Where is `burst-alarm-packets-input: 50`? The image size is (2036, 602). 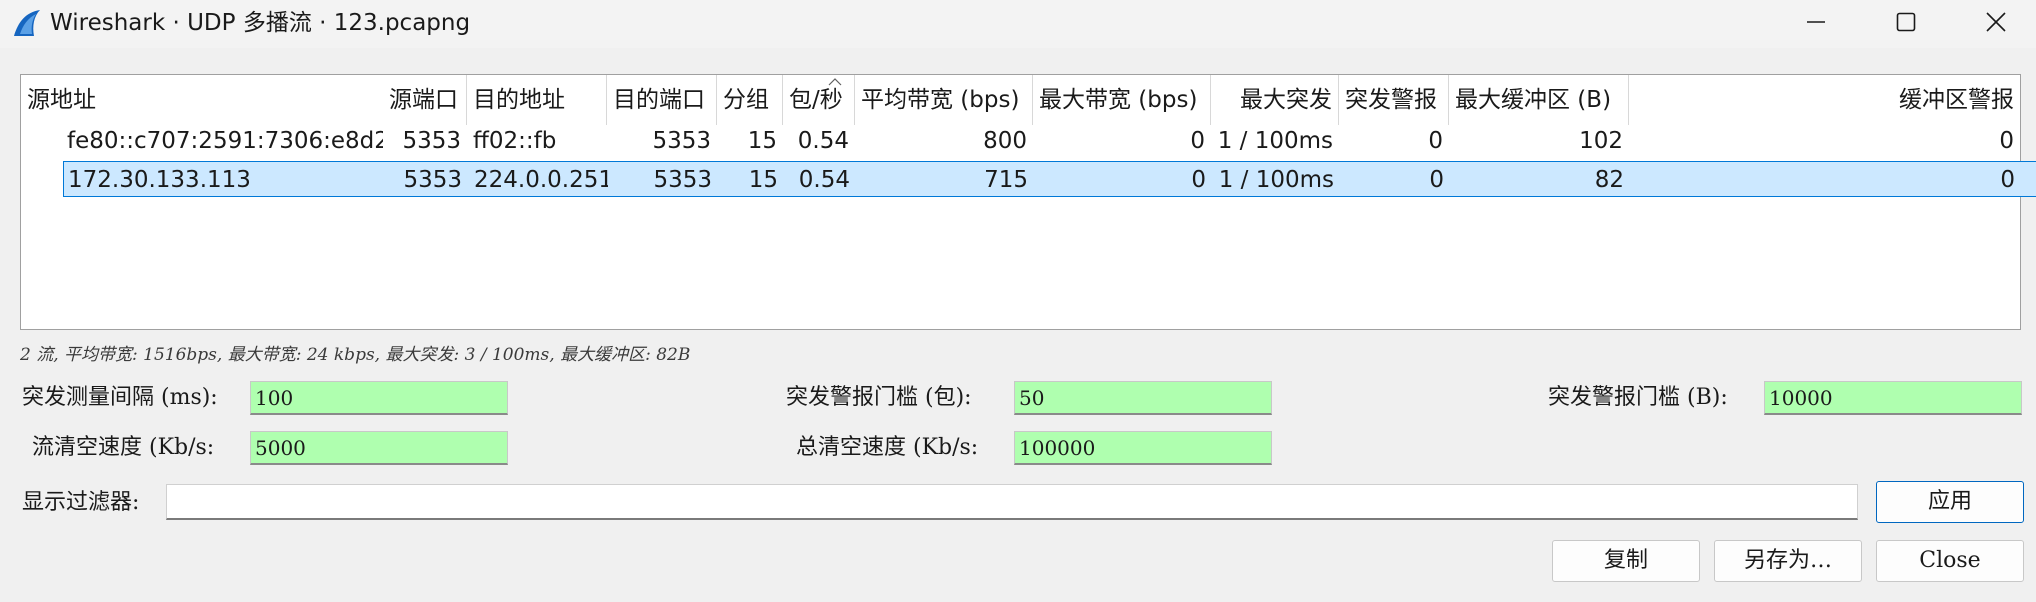 burst-alarm-packets-input: 50 is located at coordinates (1143, 398).